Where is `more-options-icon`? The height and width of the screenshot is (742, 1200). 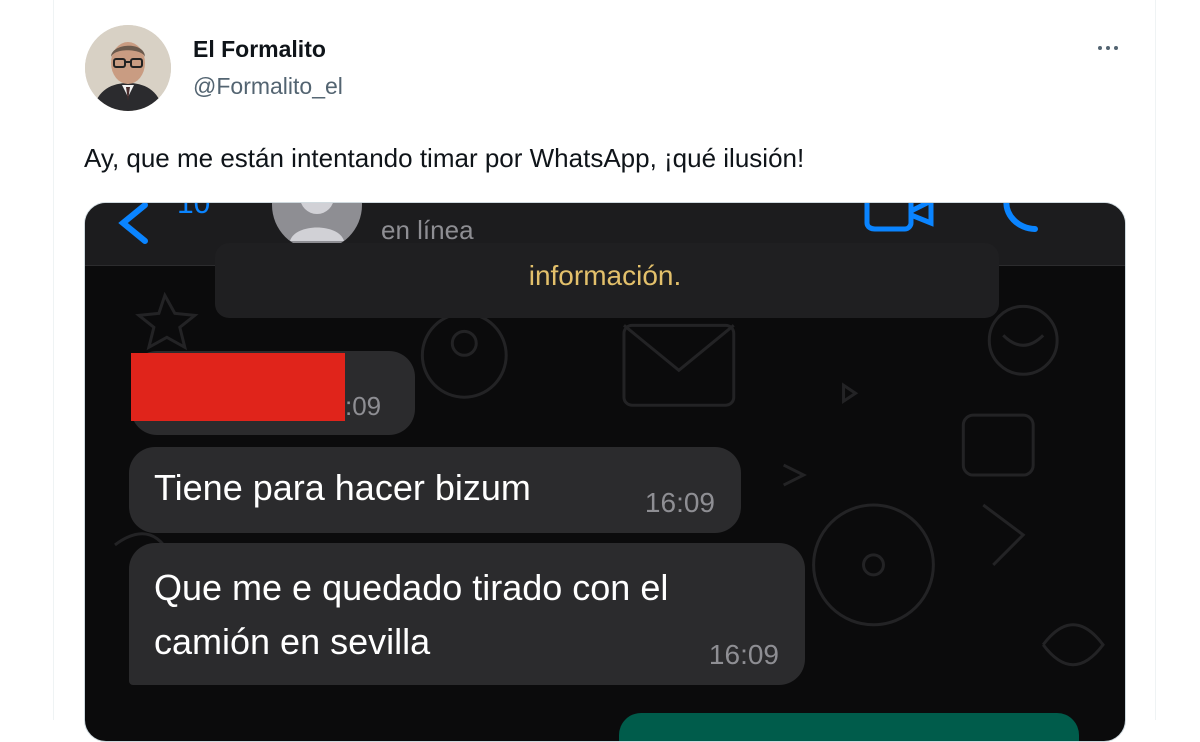 more-options-icon is located at coordinates (1108, 48).